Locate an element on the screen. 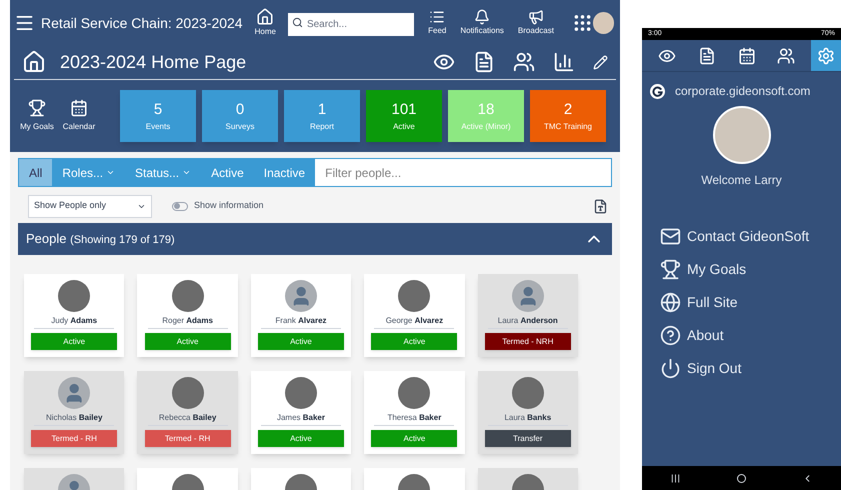 Image resolution: width=841 pixels, height=490 pixels. drawer-menu-item: About is located at coordinates (750, 335).